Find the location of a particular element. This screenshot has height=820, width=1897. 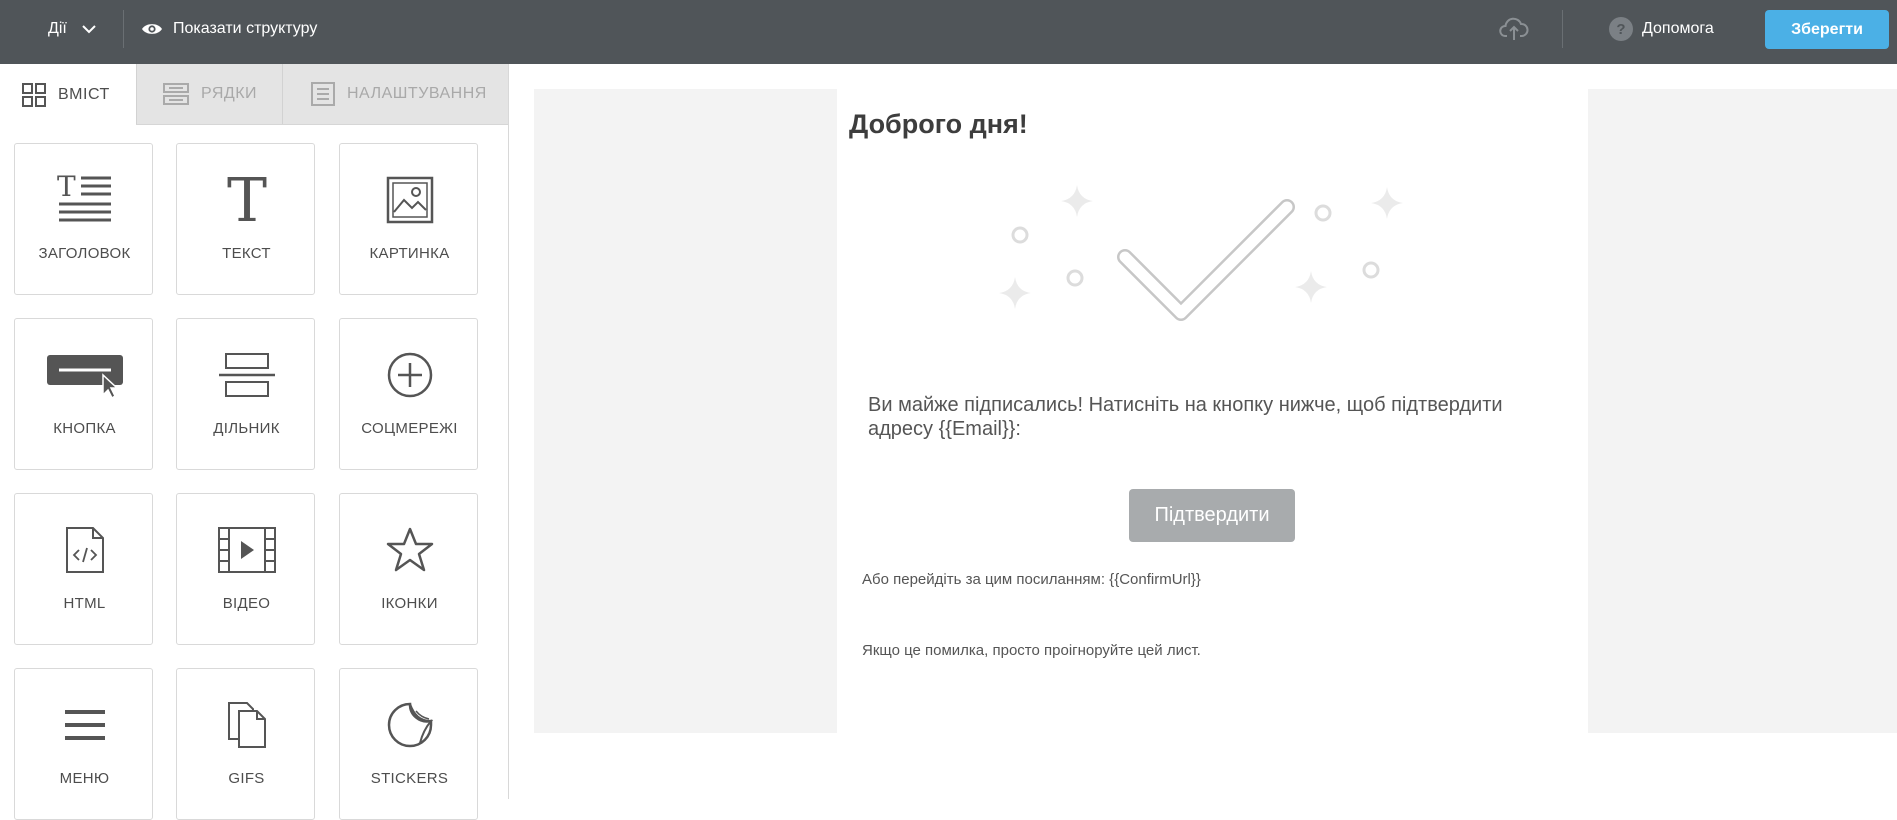

tile-label: КАРТИНКА is located at coordinates (409, 253).